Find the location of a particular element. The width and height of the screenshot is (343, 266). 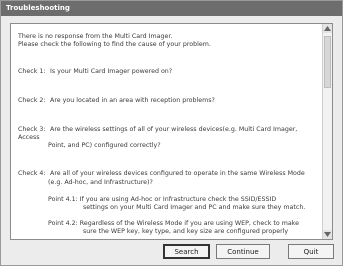

search-button: Search is located at coordinates (186, 251).